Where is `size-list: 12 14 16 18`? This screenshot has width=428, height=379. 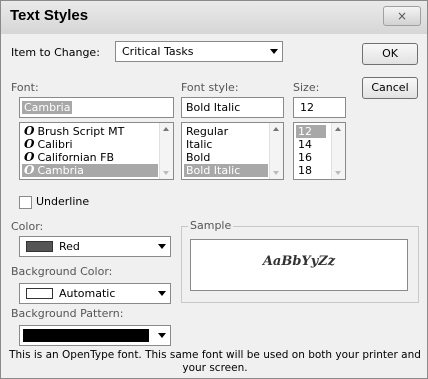
size-list: 12 14 16 18 is located at coordinates (319, 151).